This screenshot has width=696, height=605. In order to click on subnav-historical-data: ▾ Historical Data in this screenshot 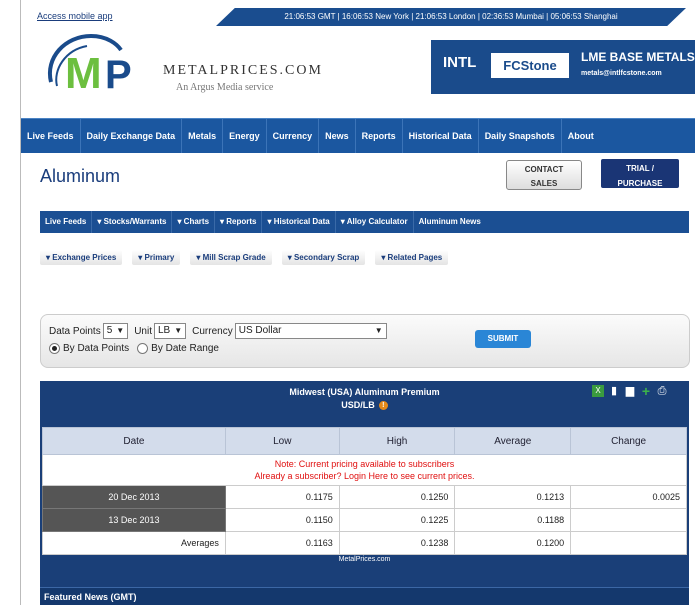, I will do `click(299, 222)`.